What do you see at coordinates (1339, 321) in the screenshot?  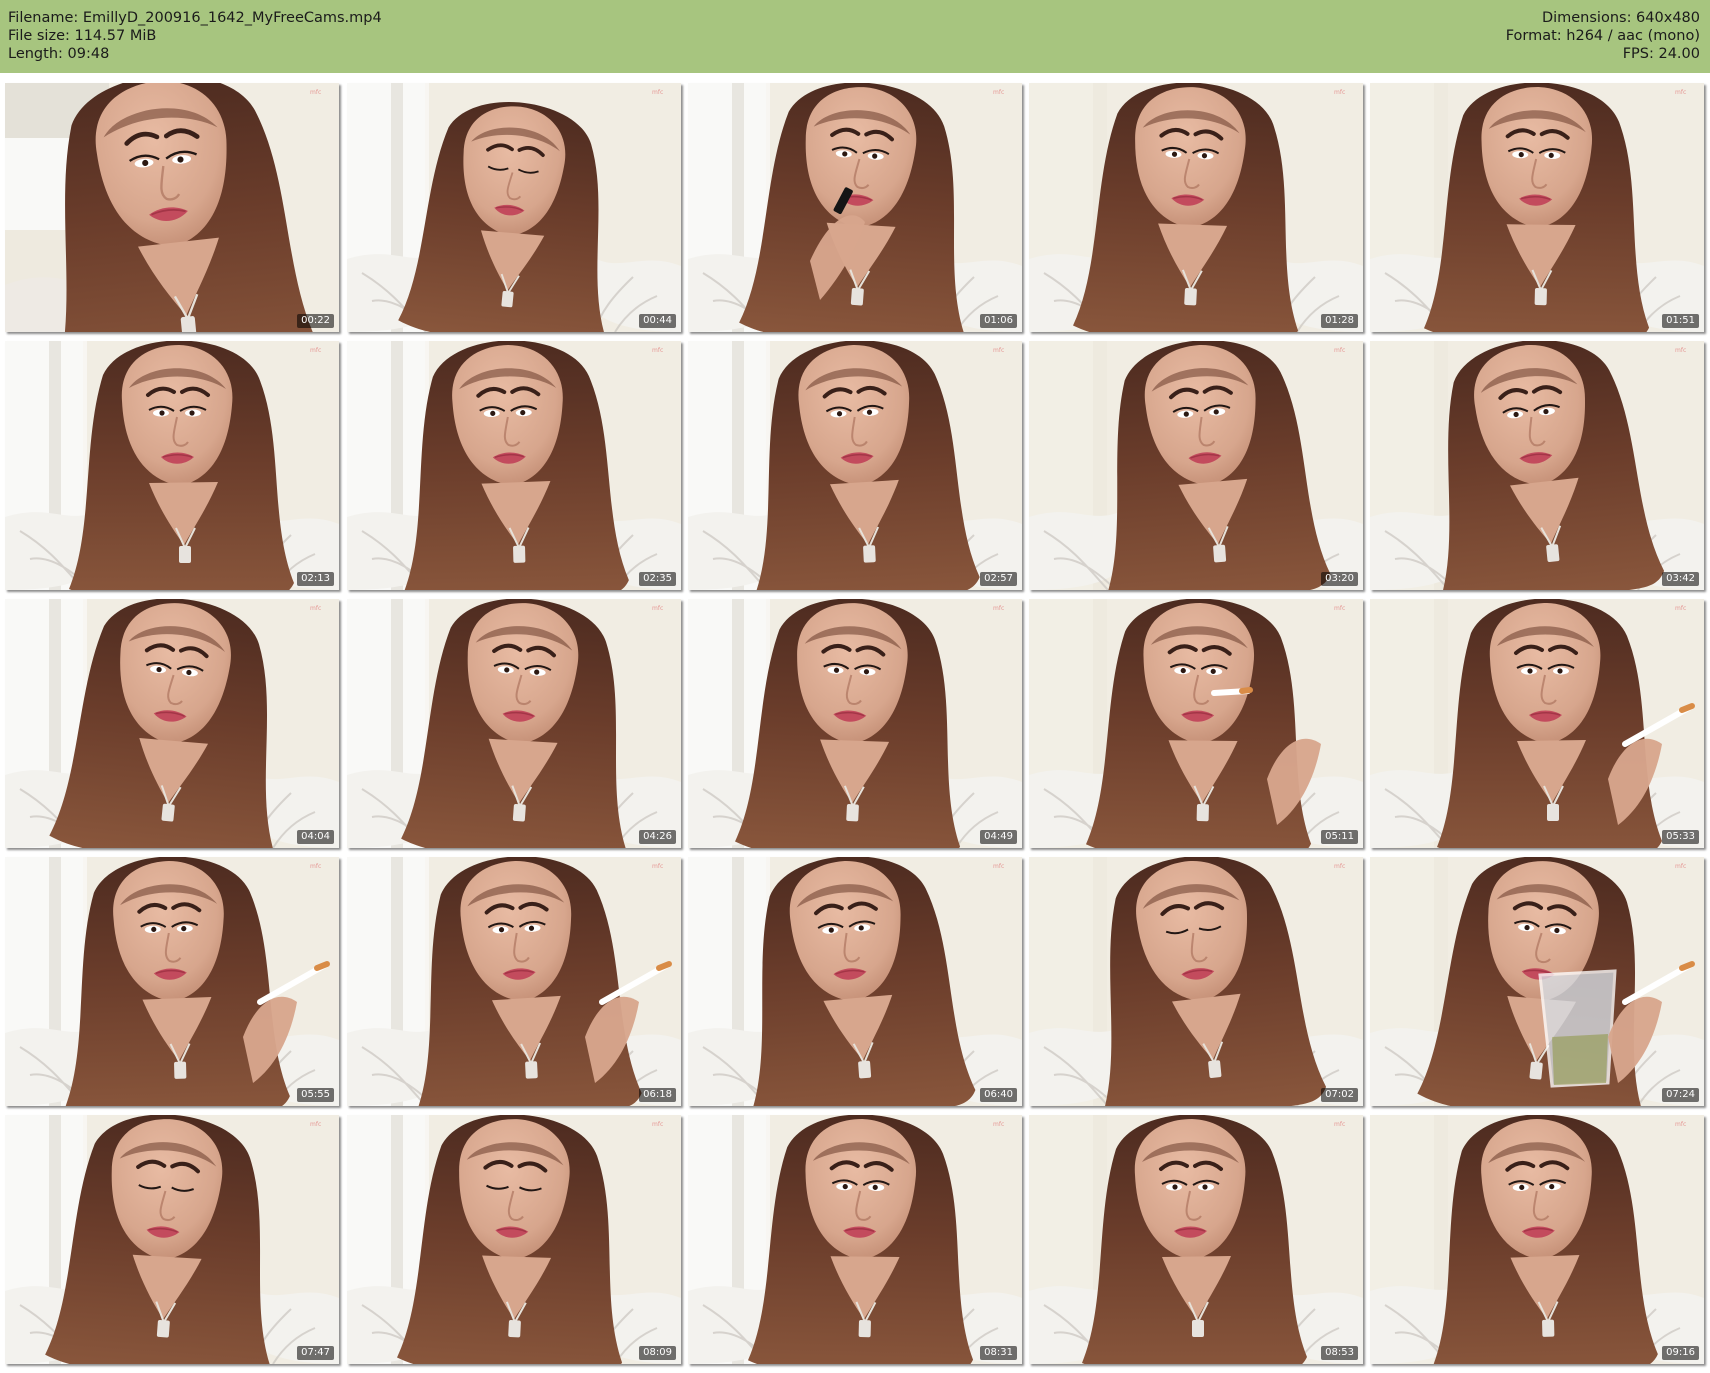 I see `timestamp-label: 01:28` at bounding box center [1339, 321].